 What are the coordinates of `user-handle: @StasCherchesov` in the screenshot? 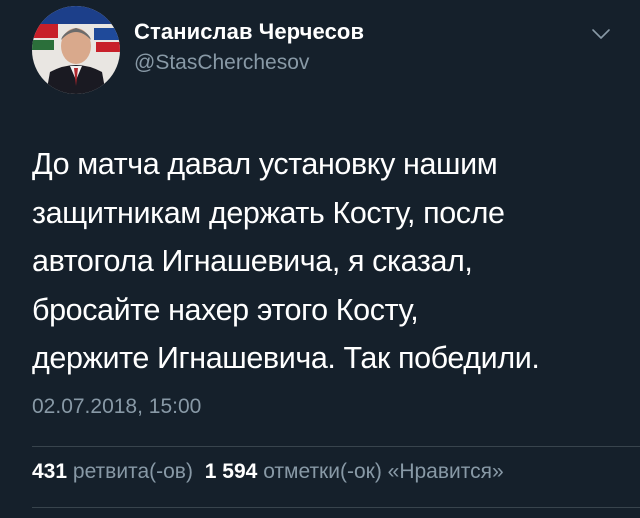 It's located at (221, 63).